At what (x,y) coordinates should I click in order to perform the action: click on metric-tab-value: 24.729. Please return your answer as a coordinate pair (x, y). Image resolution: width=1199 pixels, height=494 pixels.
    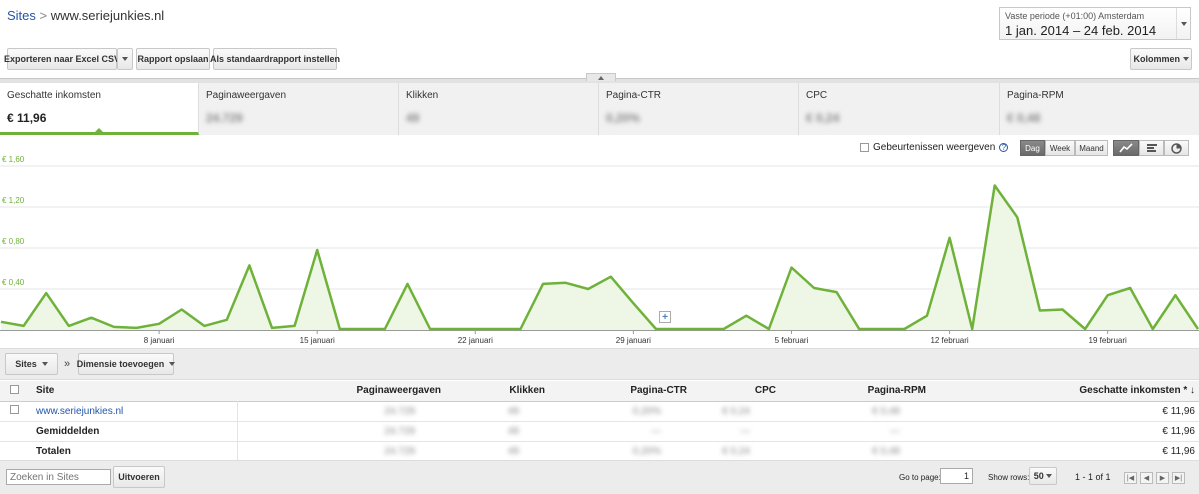
    Looking at the image, I should click on (224, 118).